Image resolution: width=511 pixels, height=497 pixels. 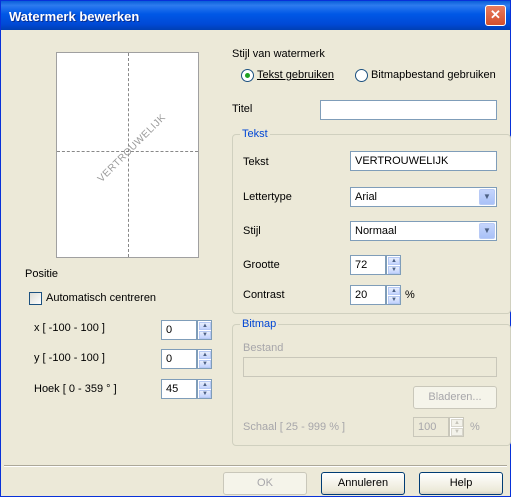 What do you see at coordinates (101, 298) in the screenshot?
I see `auto-center-label: Automatisch centreren` at bounding box center [101, 298].